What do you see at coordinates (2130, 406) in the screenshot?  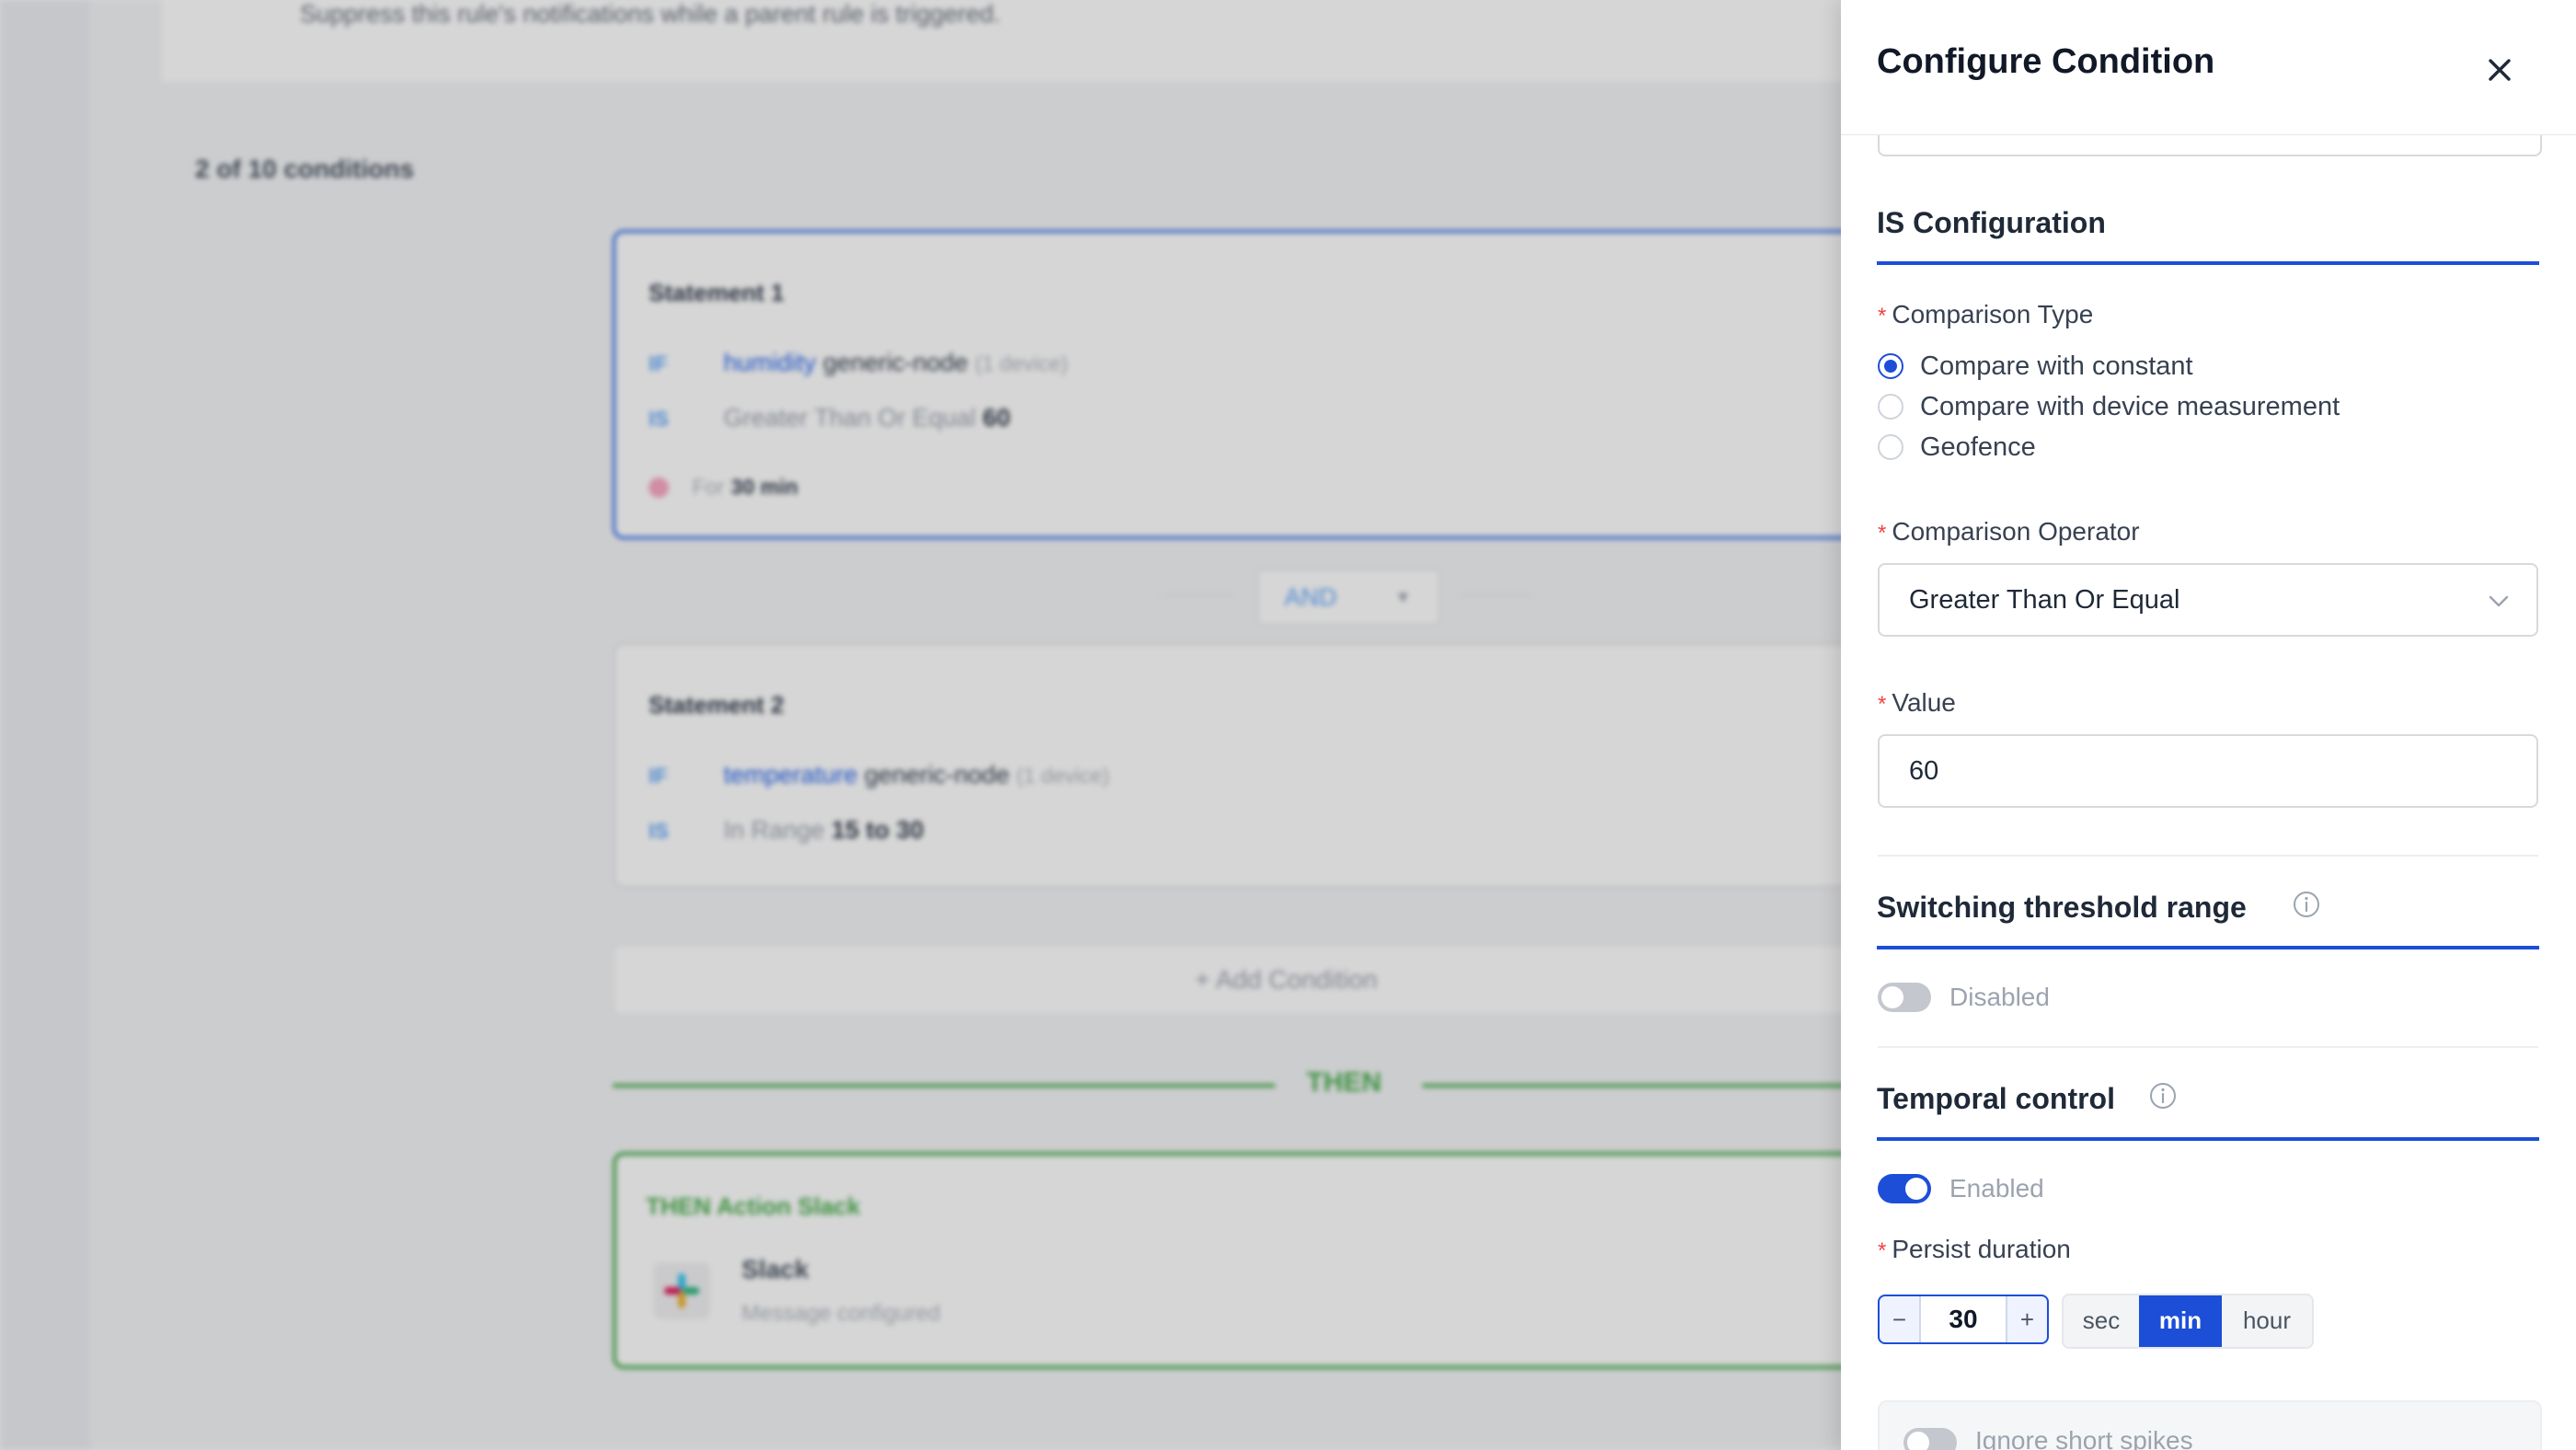 I see `radio-label: Compare with device measurement` at bounding box center [2130, 406].